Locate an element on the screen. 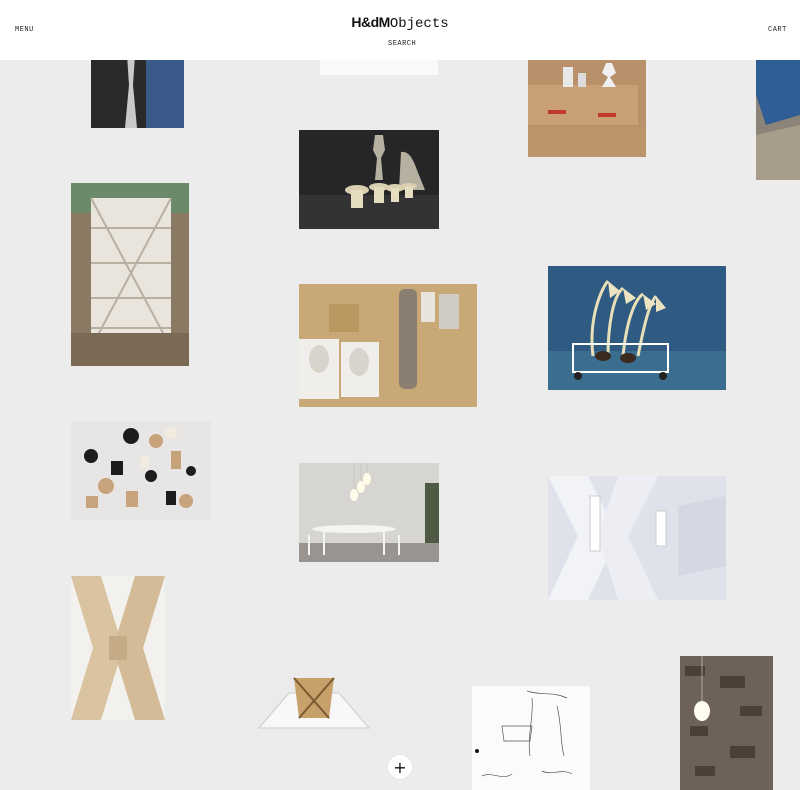  site-logo: H&dMObjects is located at coordinates (400, 23).